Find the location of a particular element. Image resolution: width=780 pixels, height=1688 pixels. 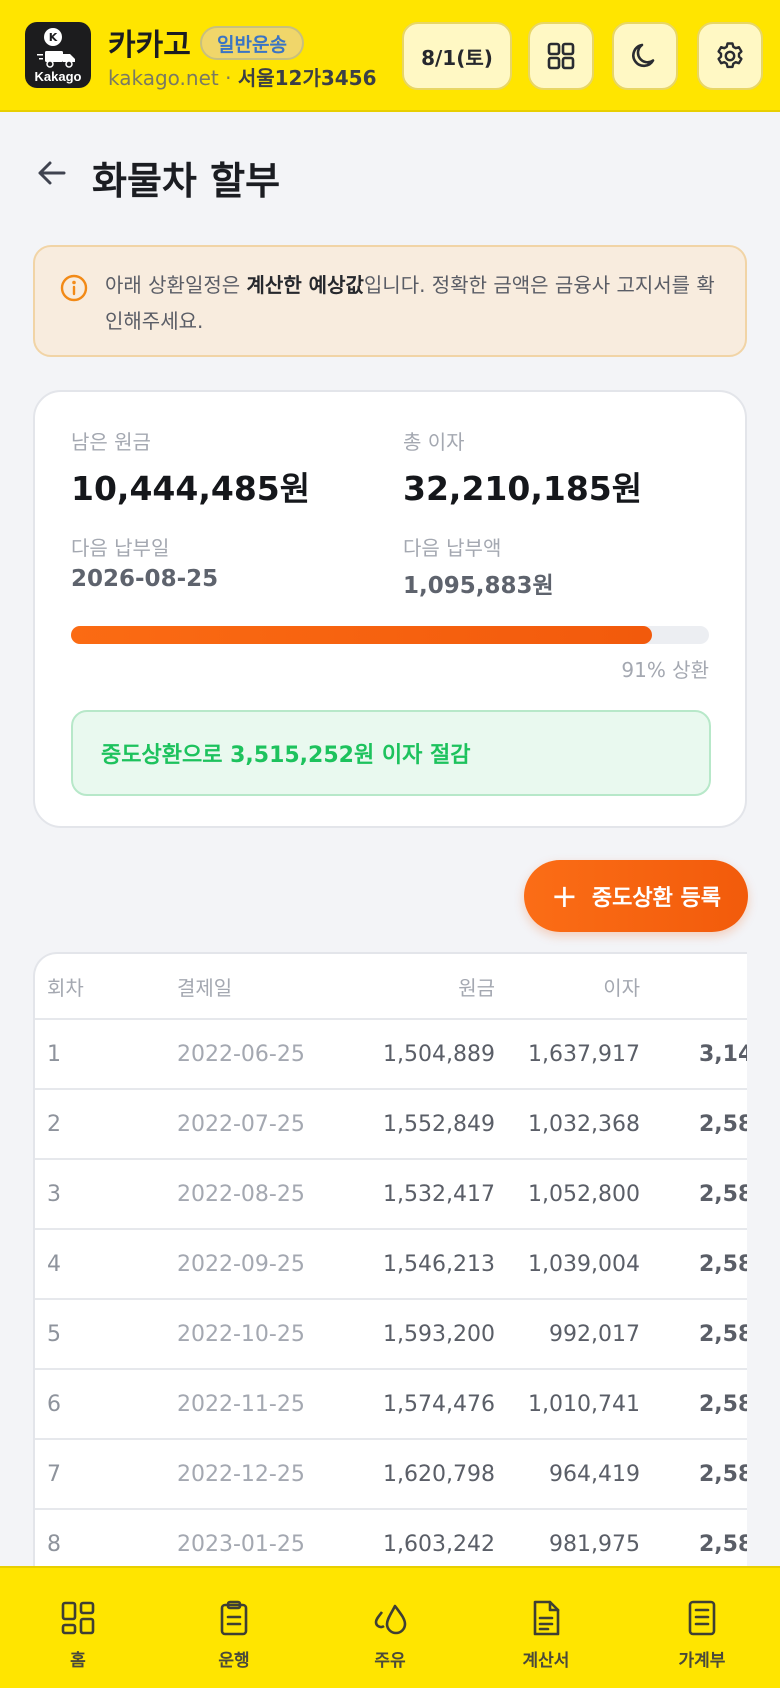

page-title: 화물차 할부 is located at coordinates (186, 181).